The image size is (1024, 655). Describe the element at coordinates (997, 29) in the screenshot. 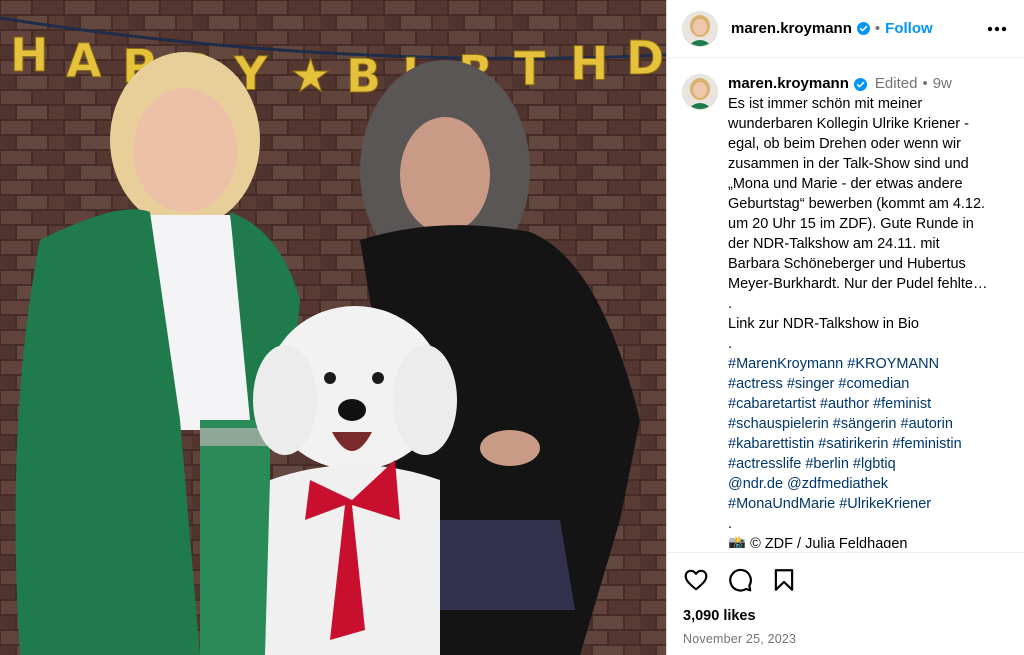

I see `more-options-icon` at that location.